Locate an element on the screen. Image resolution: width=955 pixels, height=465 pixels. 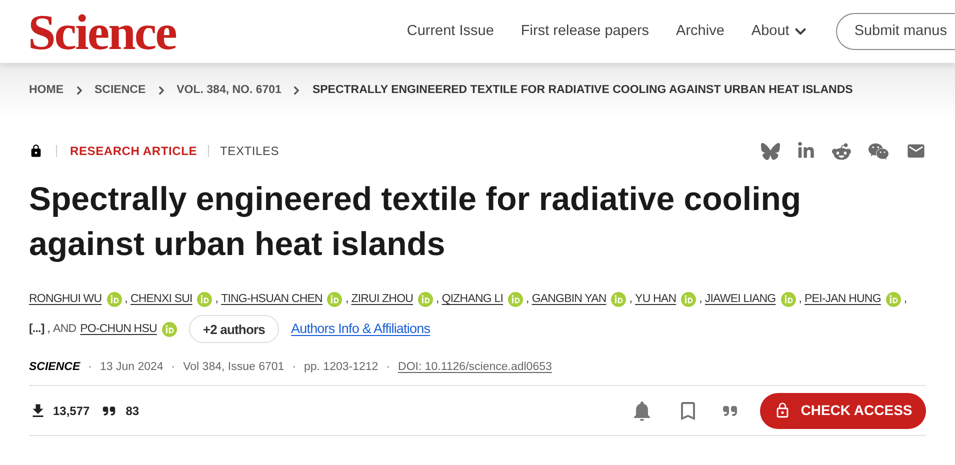
nav-link: Current Issue is located at coordinates (450, 31).